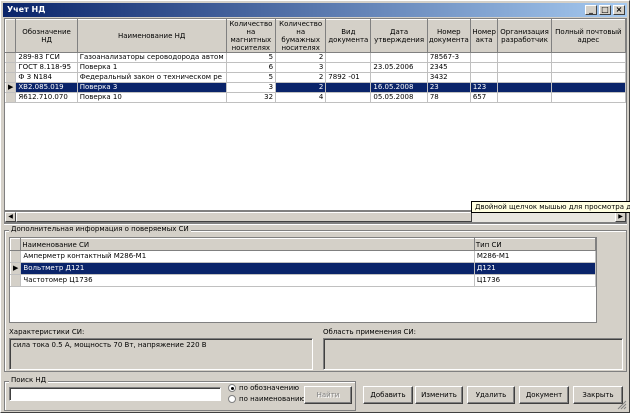  What do you see at coordinates (598, 395) in the screenshot?
I see `close-button: Закрыть` at bounding box center [598, 395].